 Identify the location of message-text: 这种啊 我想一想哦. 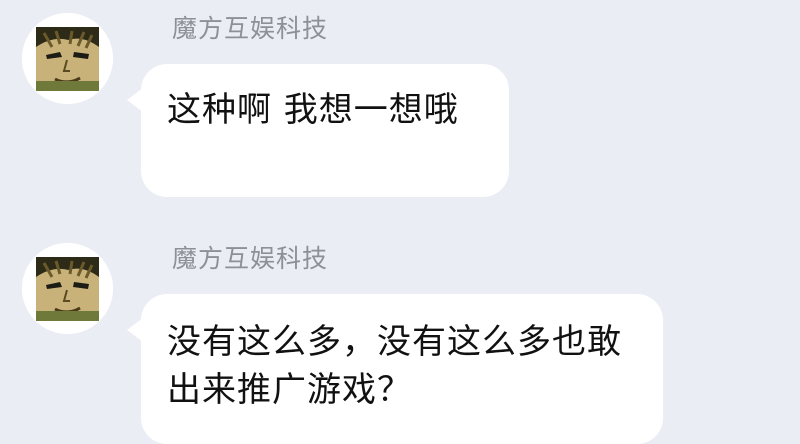
(313, 110).